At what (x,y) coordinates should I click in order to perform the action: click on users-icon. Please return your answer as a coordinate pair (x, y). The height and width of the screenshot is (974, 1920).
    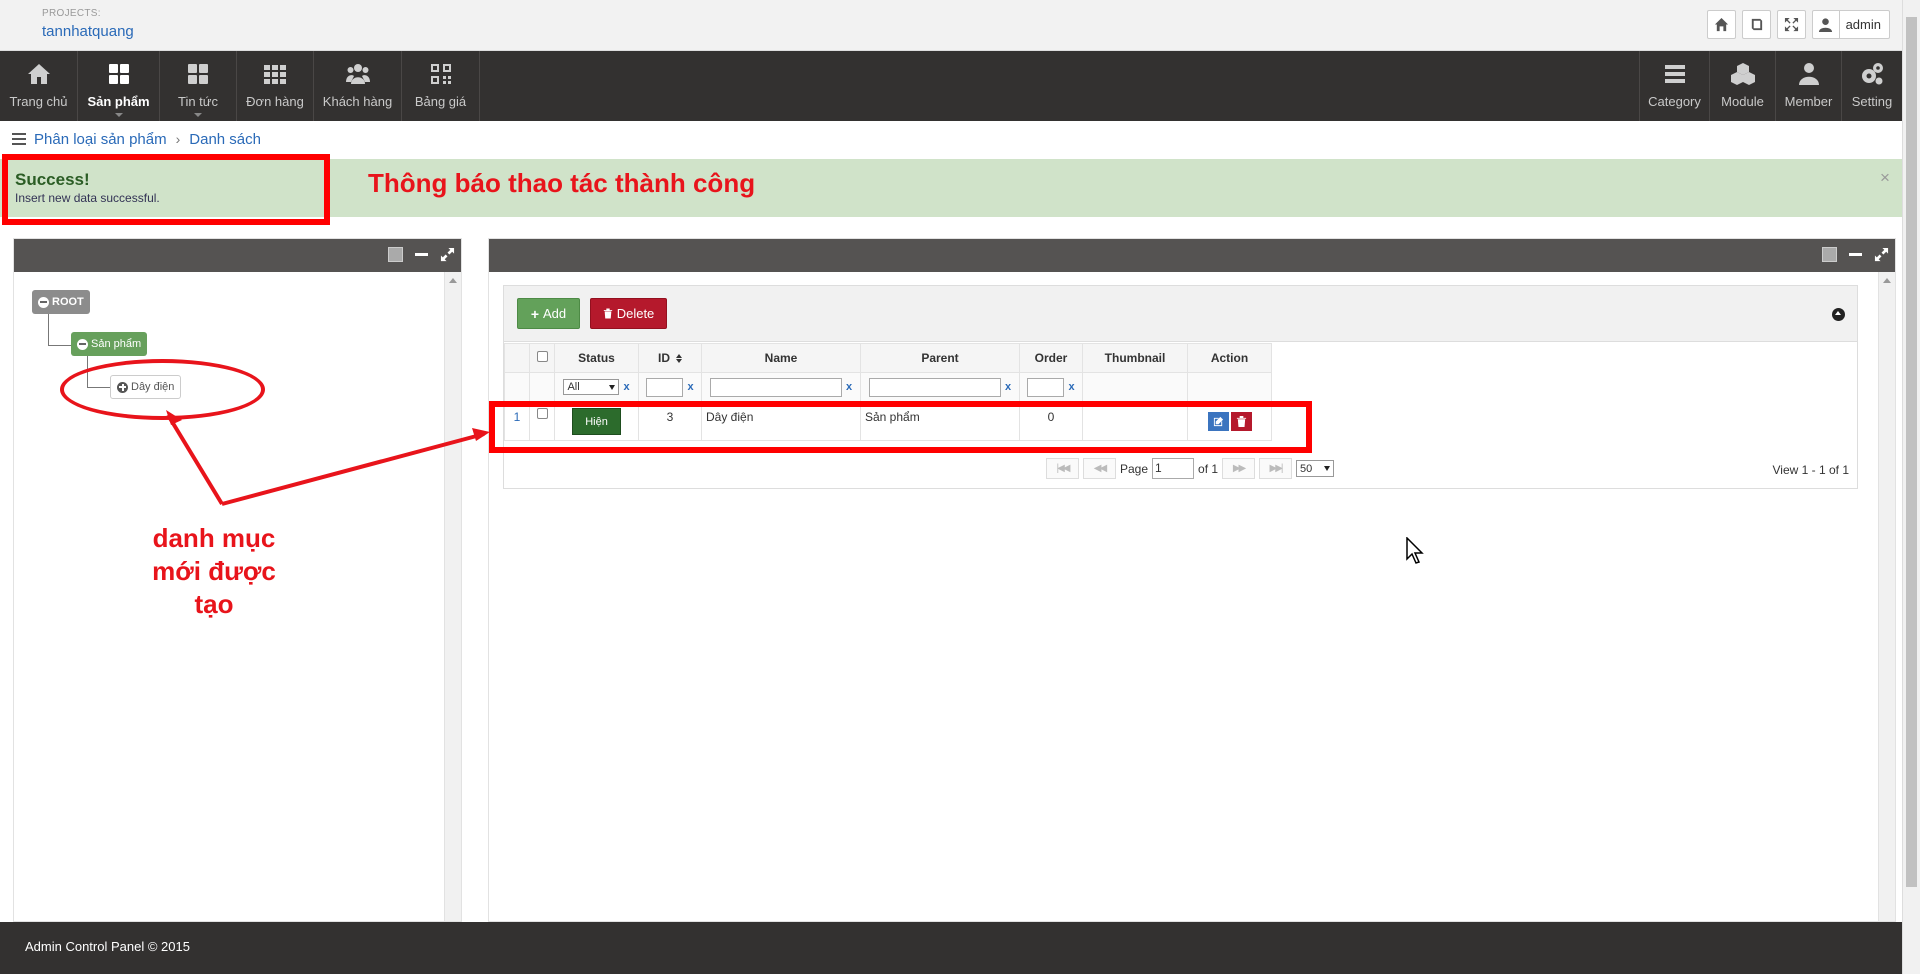
    Looking at the image, I should click on (357, 74).